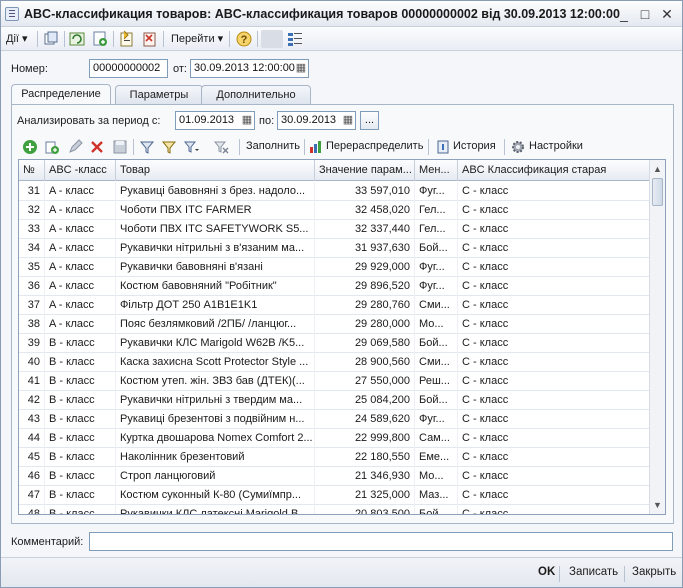  Describe the element at coordinates (191, 147) in the screenshot. I see `filter-menu-icon` at that location.